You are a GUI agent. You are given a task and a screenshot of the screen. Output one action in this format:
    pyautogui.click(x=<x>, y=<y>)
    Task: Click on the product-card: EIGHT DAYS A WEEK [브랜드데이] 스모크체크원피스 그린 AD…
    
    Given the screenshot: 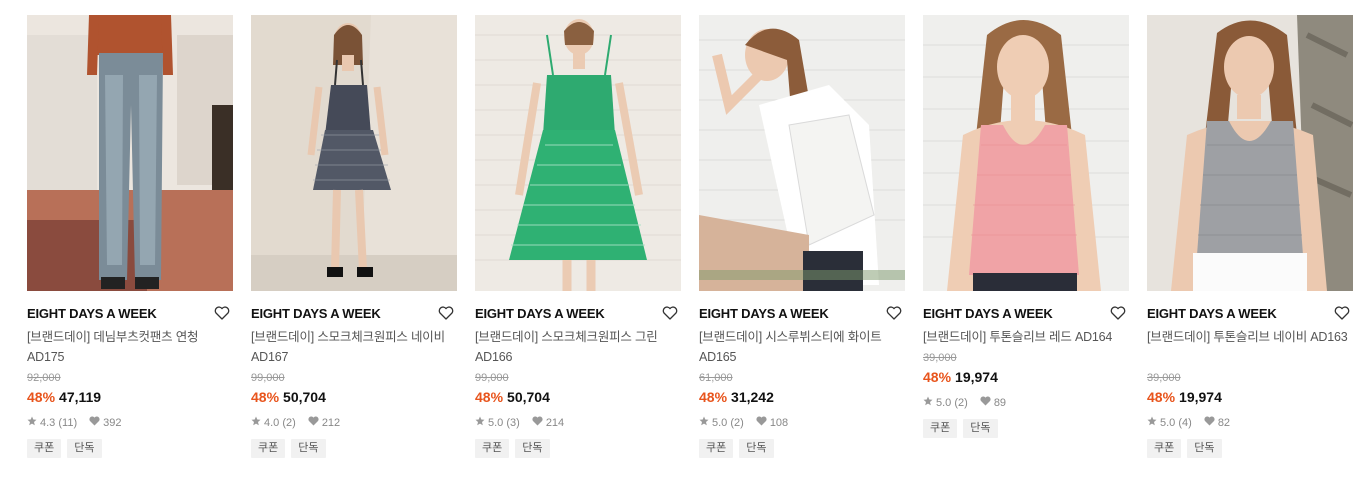 What is the action you would take?
    pyautogui.click(x=578, y=236)
    